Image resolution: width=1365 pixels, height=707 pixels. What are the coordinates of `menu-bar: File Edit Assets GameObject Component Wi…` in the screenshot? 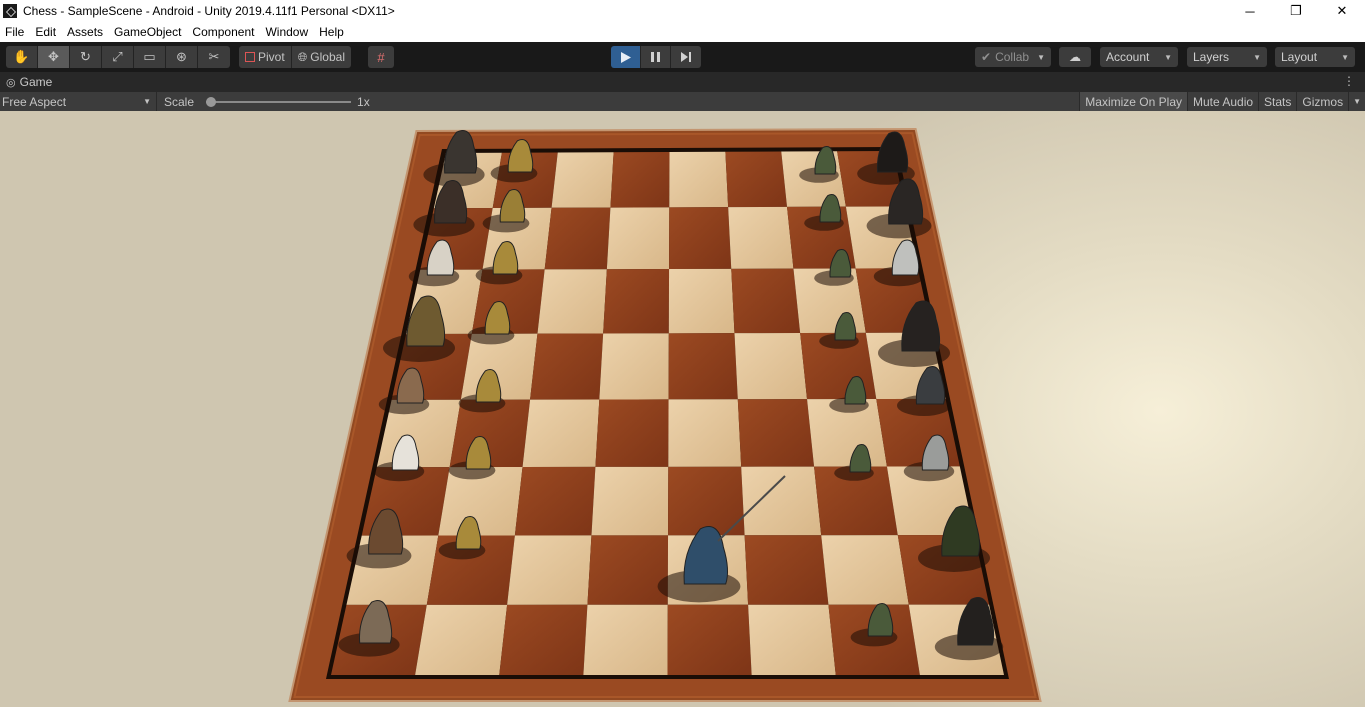 It's located at (682, 32).